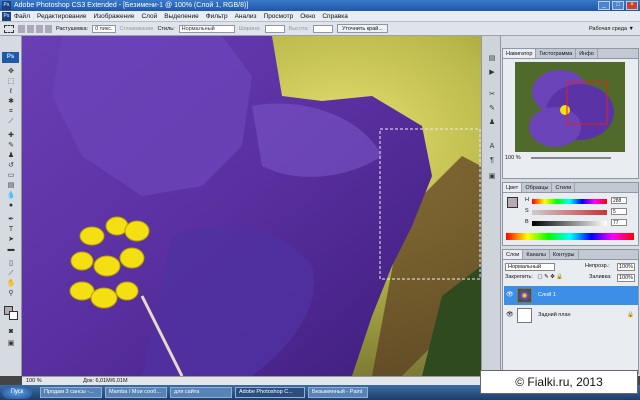 The height and width of the screenshot is (400, 640). I want to click on slice-tool-icon: ⟋, so click(11, 122).